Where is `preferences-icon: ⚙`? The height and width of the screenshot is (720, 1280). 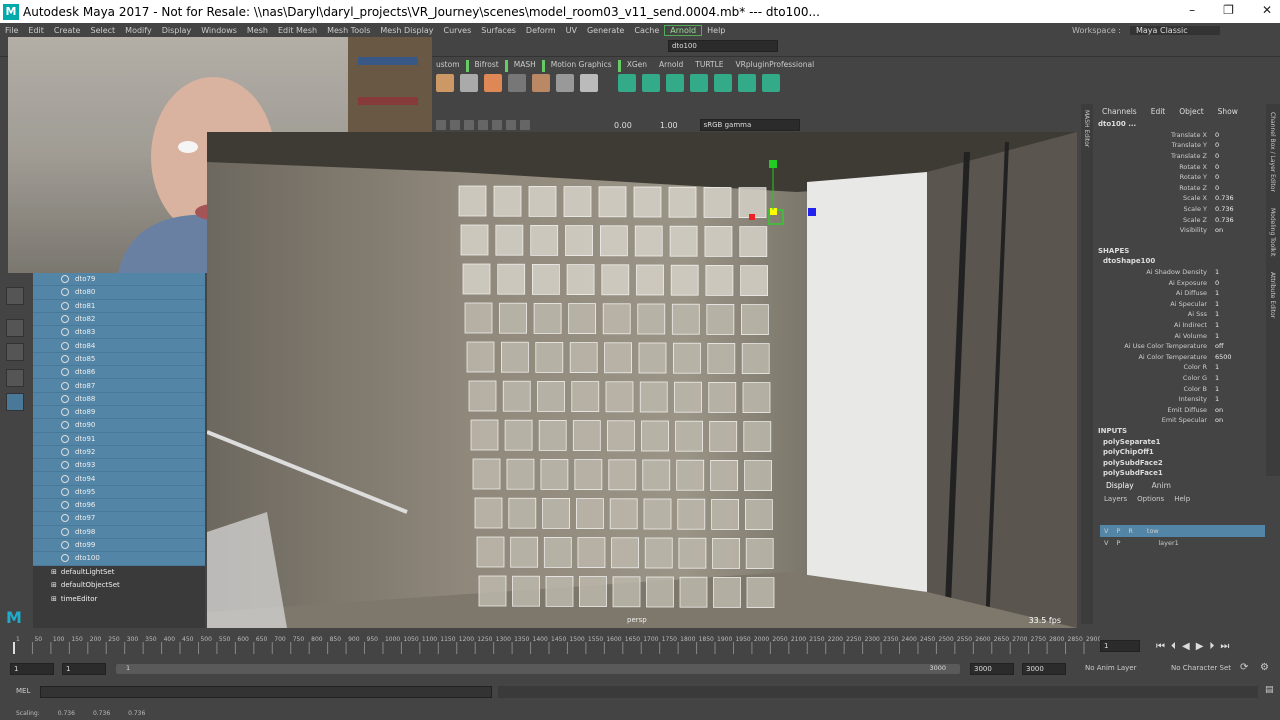 preferences-icon: ⚙ is located at coordinates (1264, 667).